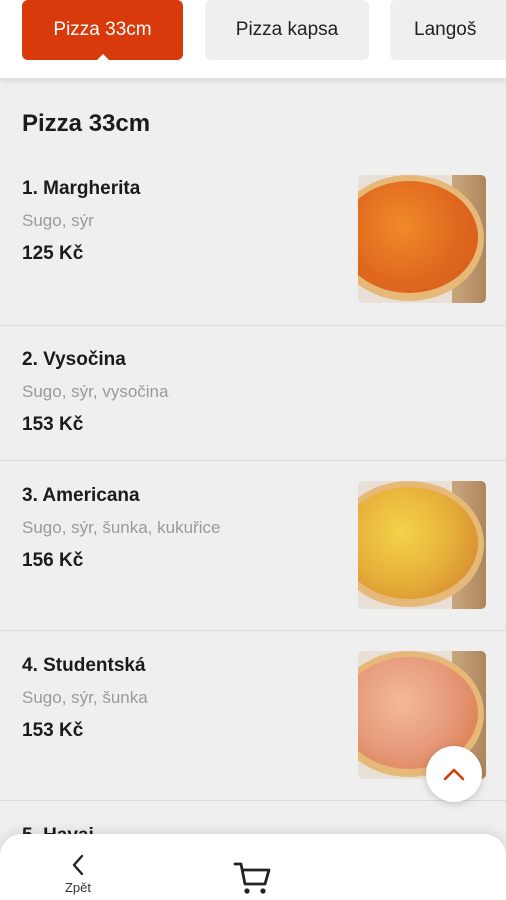 The width and height of the screenshot is (506, 900). I want to click on tab-label: Langoš, so click(445, 29).